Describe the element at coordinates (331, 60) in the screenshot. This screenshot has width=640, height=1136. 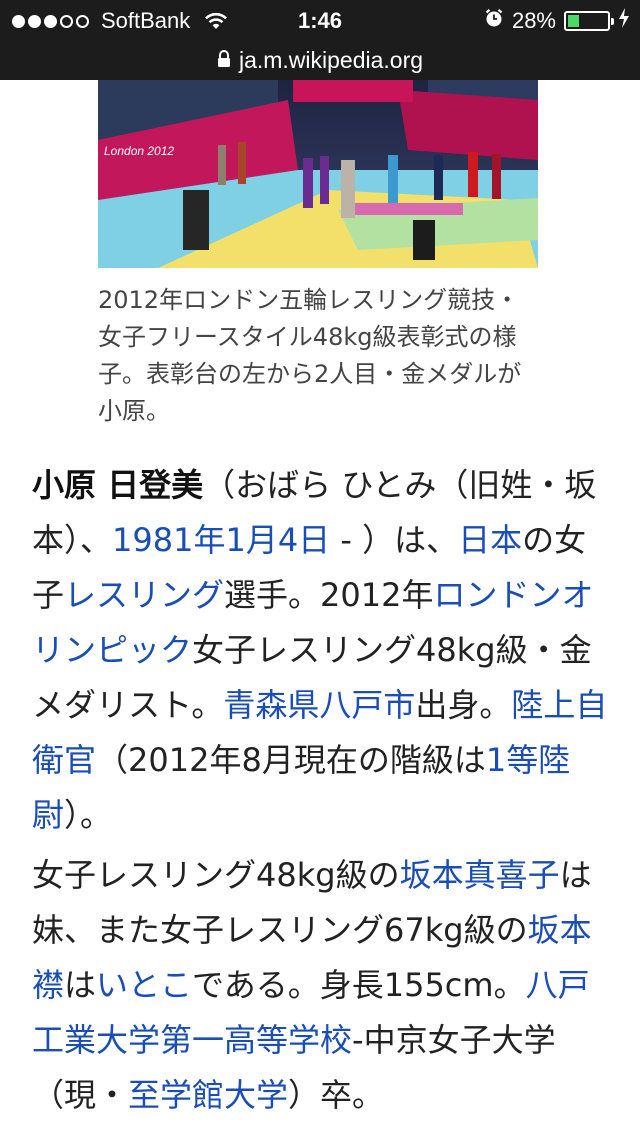
I see `url-host: ja.m.wikipedia.org` at that location.